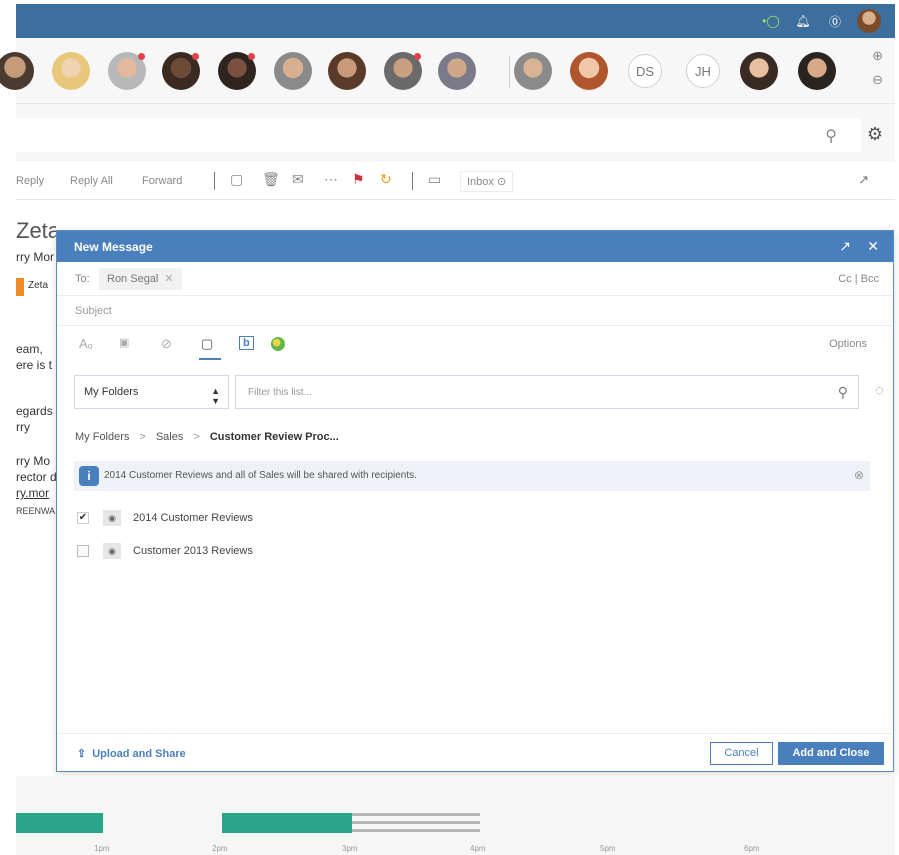 Image resolution: width=899 pixels, height=855 pixels. What do you see at coordinates (386, 179) in the screenshot?
I see `refresh-color-icon: ↻` at bounding box center [386, 179].